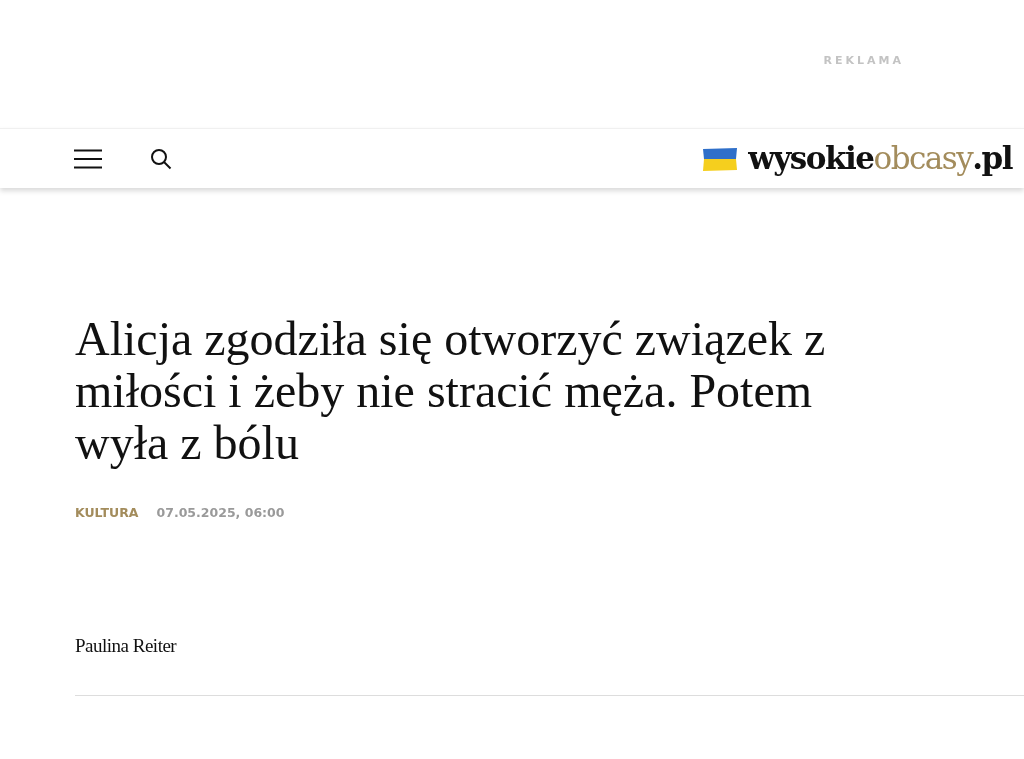 This screenshot has width=1024, height=759. I want to click on menu-icon, so click(88, 158).